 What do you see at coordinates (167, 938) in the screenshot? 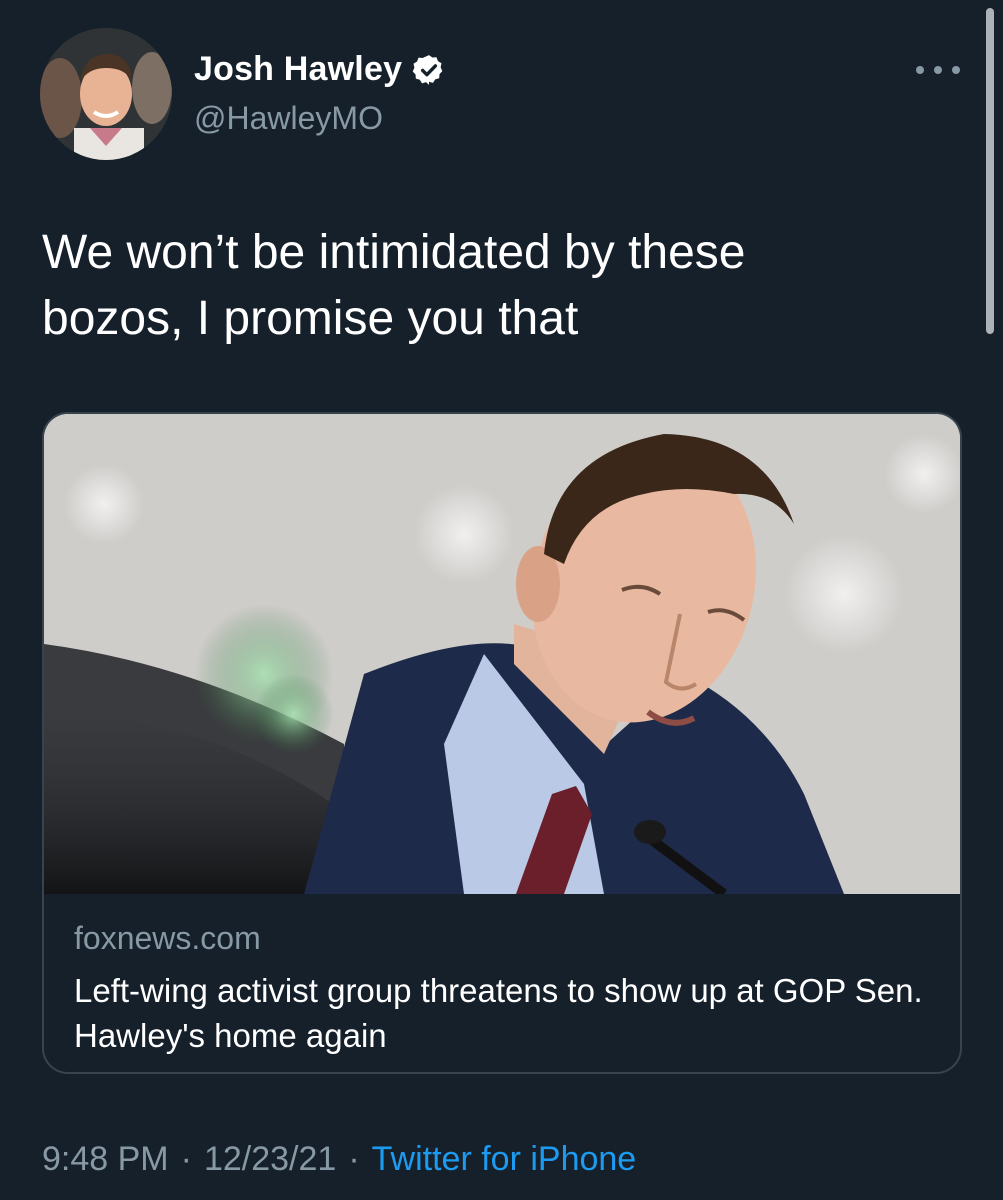
I see `card-domain: foxnews.com` at bounding box center [167, 938].